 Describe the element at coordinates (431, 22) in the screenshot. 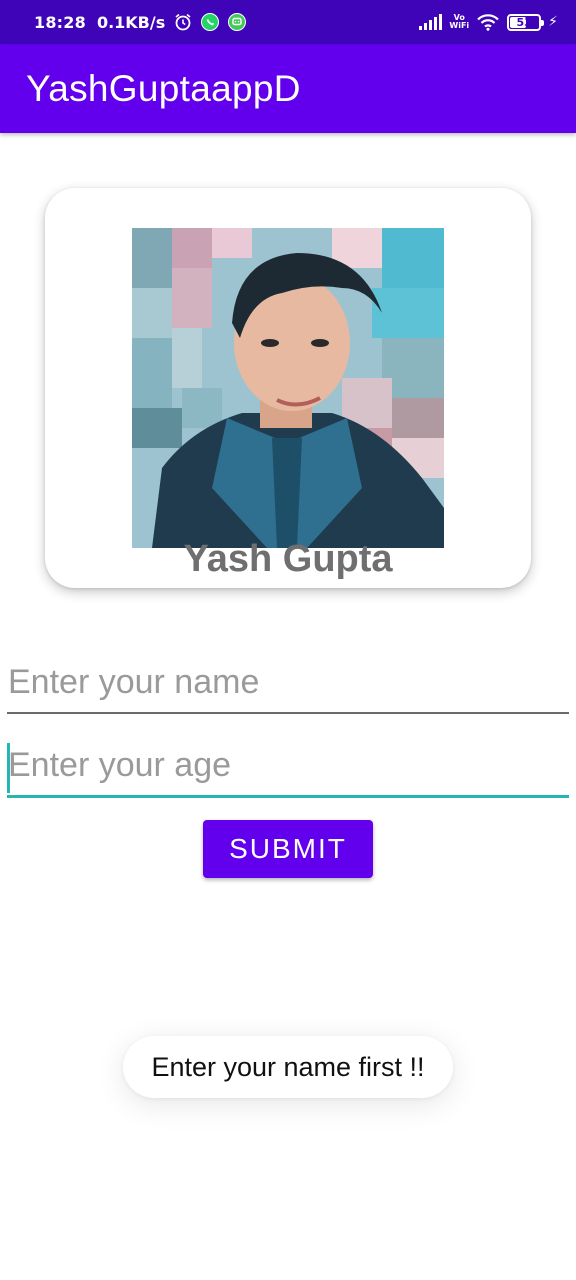

I see `signal-icon` at that location.